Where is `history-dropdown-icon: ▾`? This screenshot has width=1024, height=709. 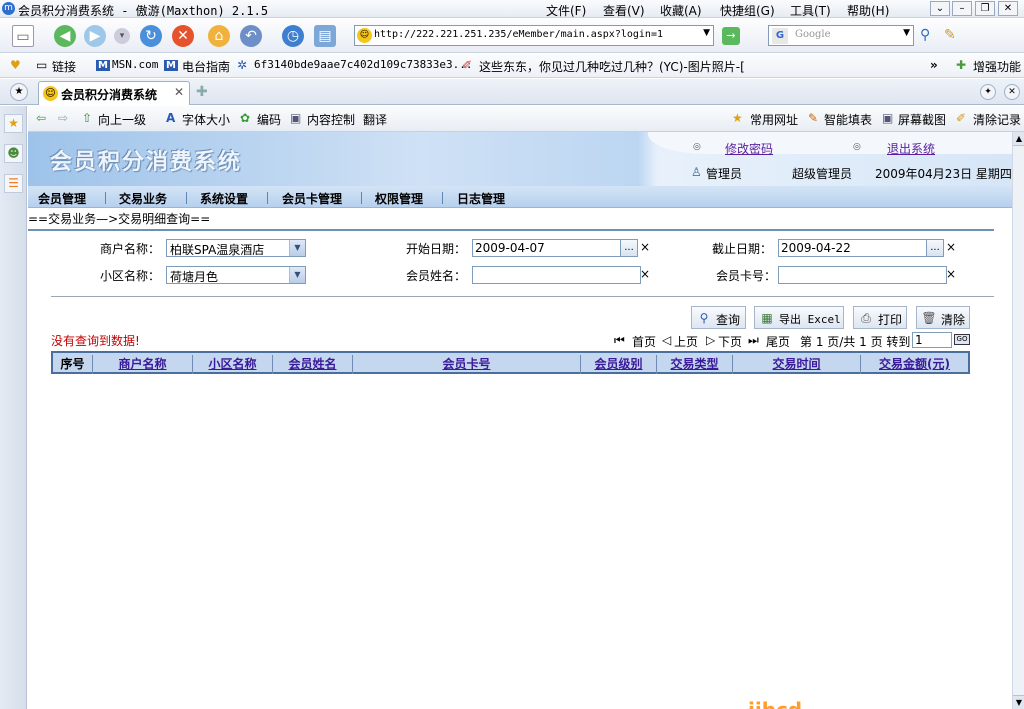 history-dropdown-icon: ▾ is located at coordinates (122, 36).